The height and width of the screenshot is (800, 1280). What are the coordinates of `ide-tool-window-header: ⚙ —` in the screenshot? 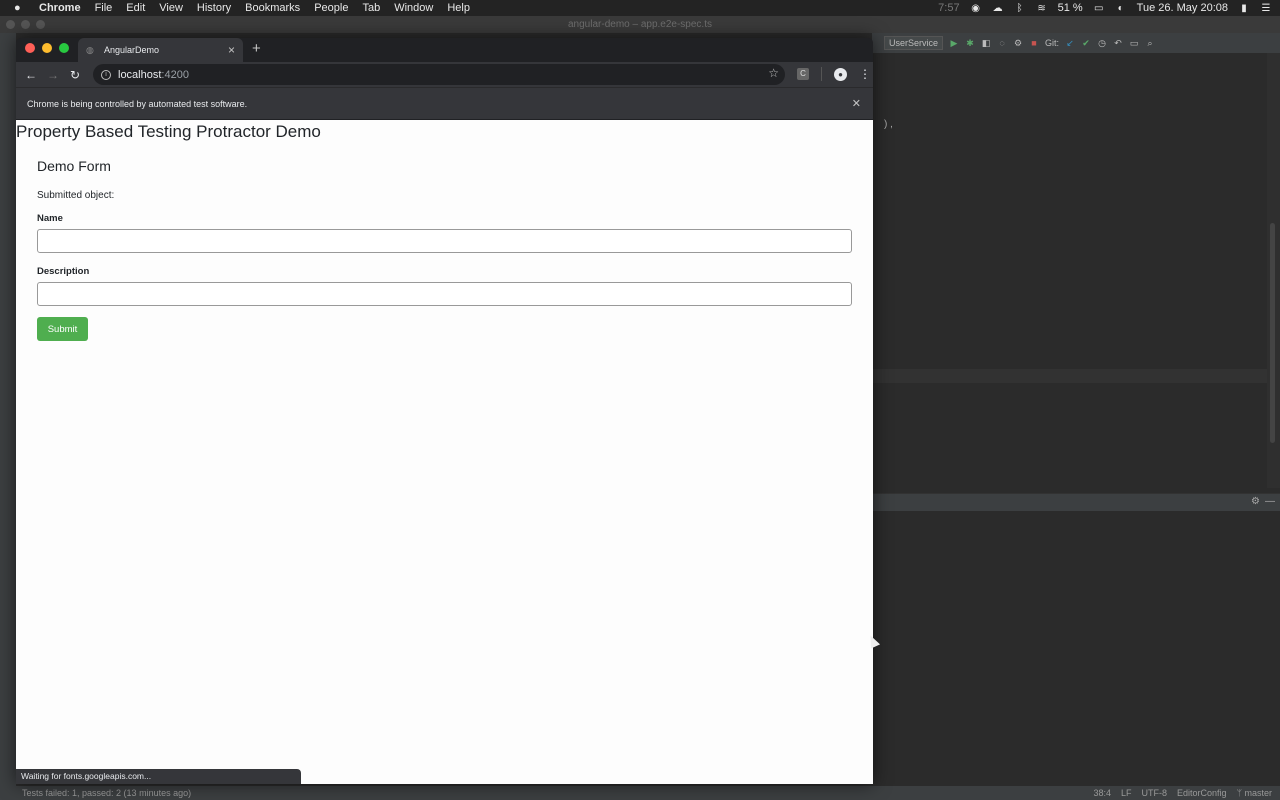 It's located at (1076, 502).